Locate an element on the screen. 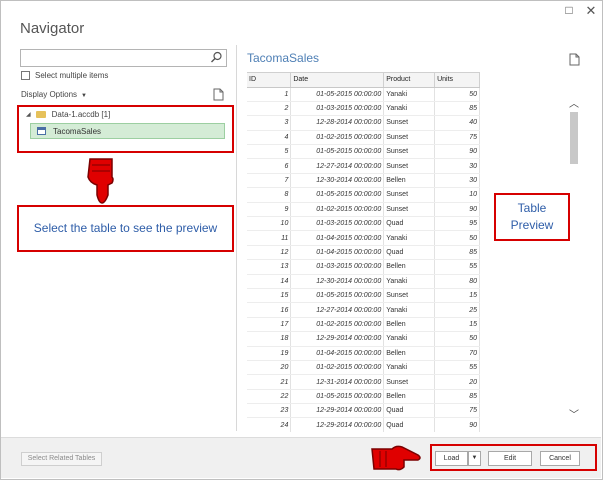 The width and height of the screenshot is (603, 480). table-row: 8 01-05-2015 00:00:00 Sunset 10 is located at coordinates (363, 195).